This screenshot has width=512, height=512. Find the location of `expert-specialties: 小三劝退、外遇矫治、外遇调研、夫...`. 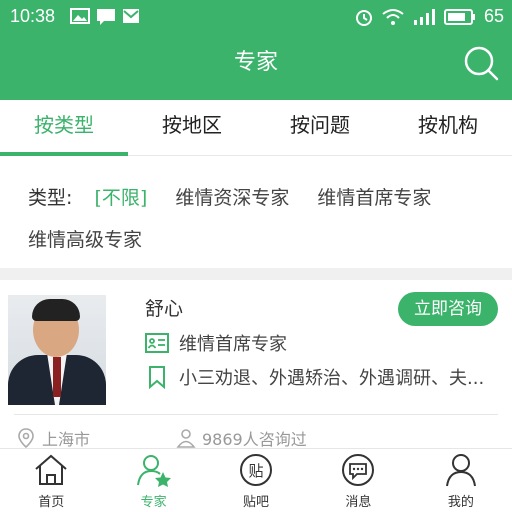

expert-specialties: 小三劝退、外遇矫治、外遇调研、夫... is located at coordinates (332, 378).